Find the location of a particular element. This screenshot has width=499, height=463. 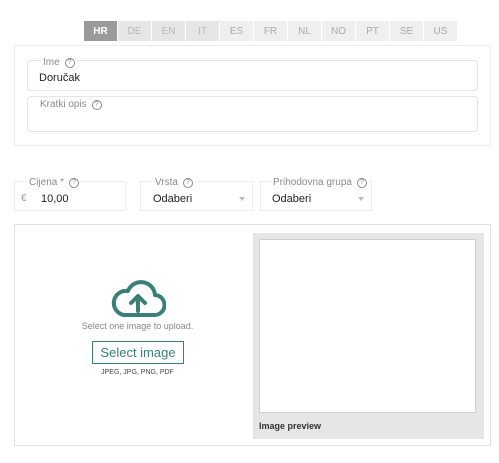

select-image-button: Select image is located at coordinates (138, 352).